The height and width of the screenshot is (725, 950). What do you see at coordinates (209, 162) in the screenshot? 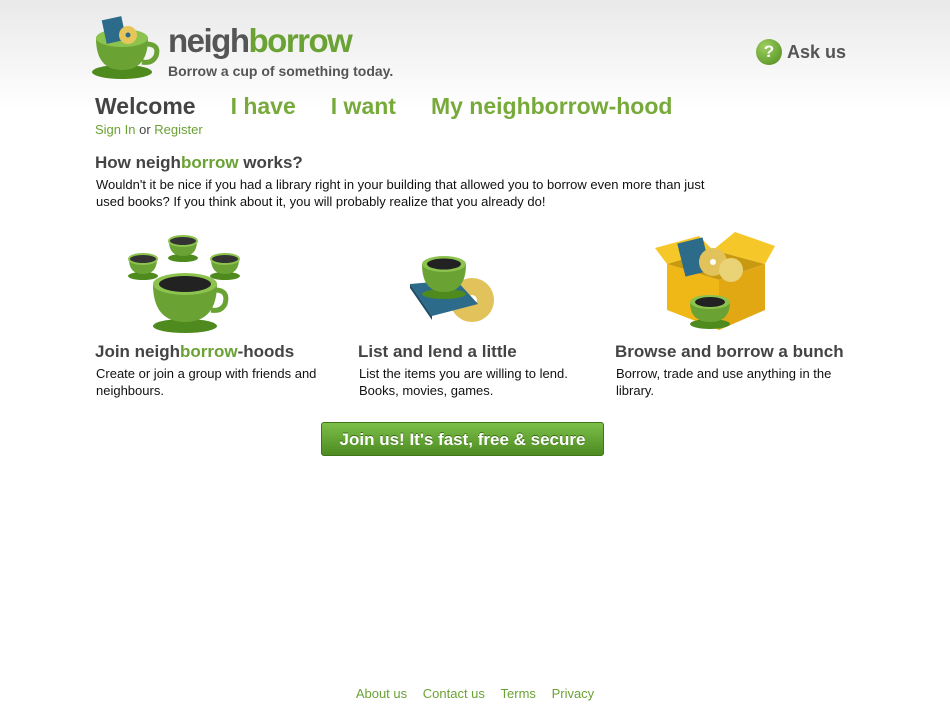
I see `how-title-part2: borrow` at bounding box center [209, 162].